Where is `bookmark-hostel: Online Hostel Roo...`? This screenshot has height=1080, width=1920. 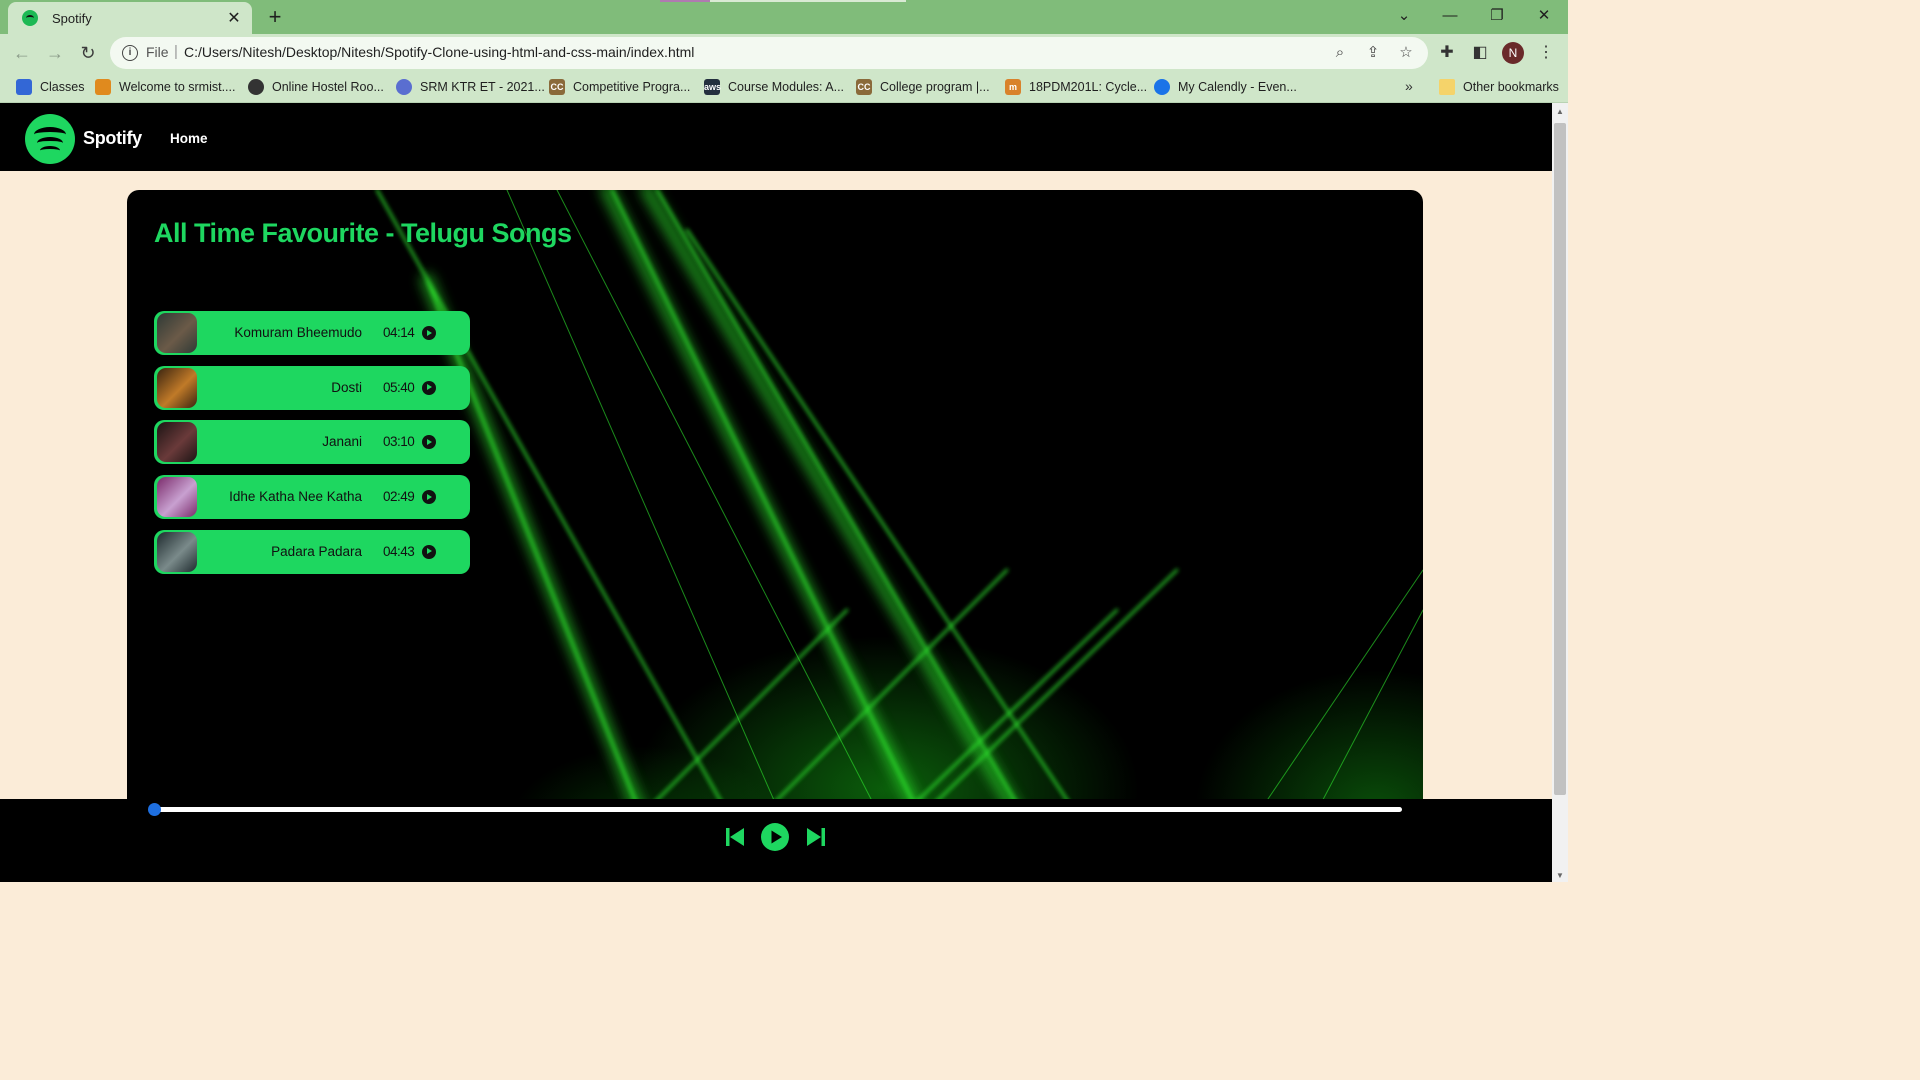
bookmark-hostel: Online Hostel Roo... is located at coordinates (316, 87).